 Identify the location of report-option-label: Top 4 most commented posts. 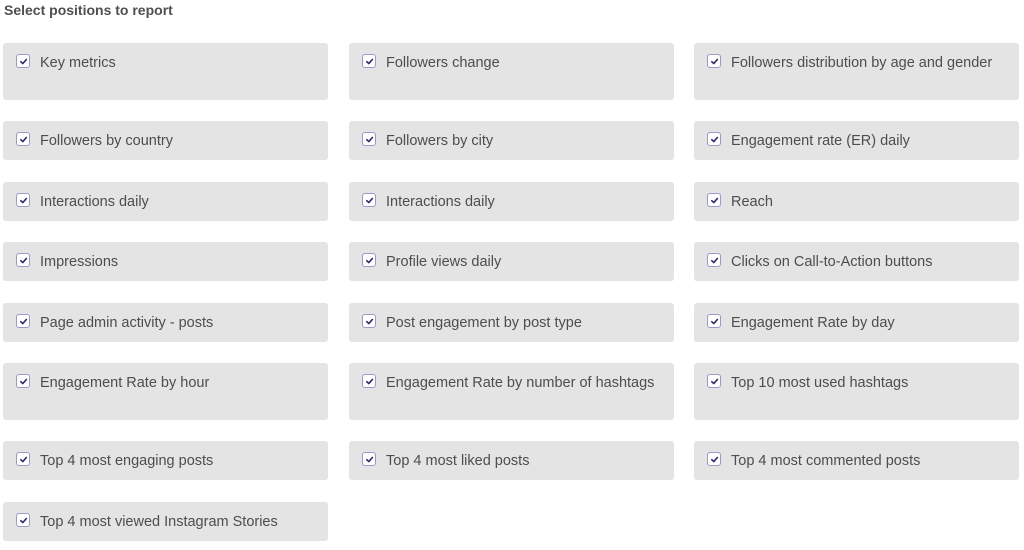
(826, 461).